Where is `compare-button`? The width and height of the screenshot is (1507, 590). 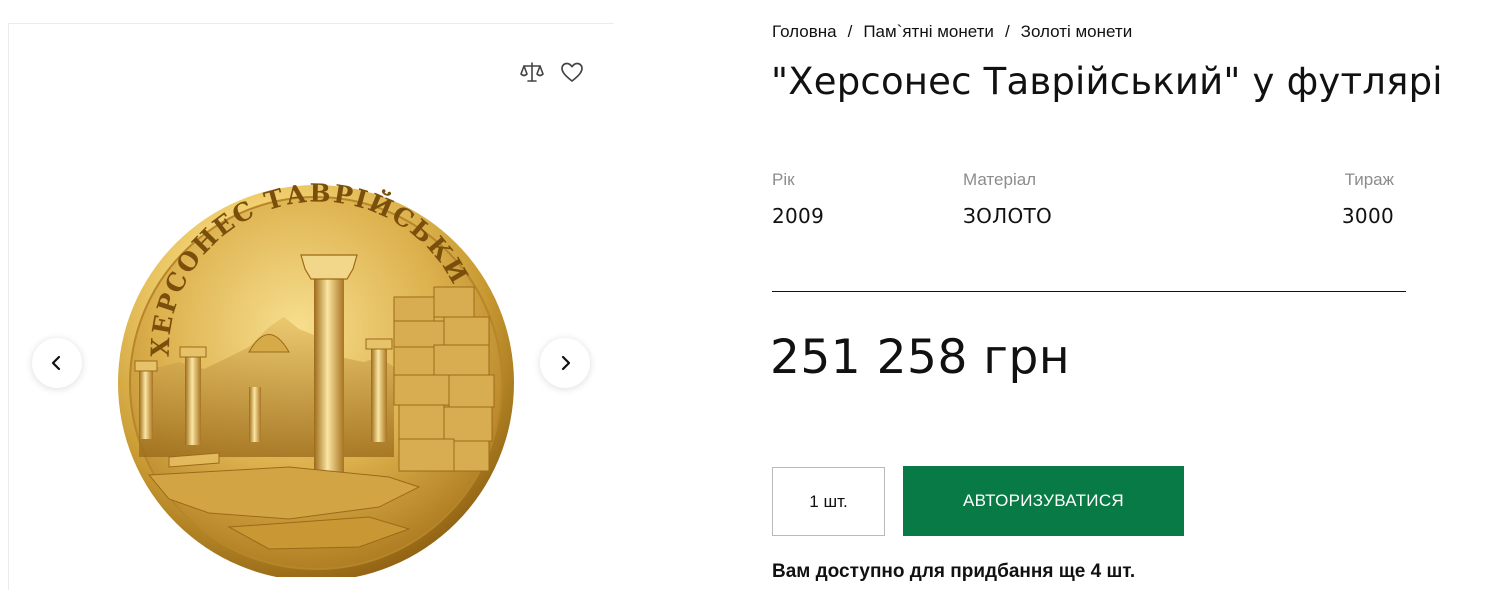
compare-button is located at coordinates (532, 72).